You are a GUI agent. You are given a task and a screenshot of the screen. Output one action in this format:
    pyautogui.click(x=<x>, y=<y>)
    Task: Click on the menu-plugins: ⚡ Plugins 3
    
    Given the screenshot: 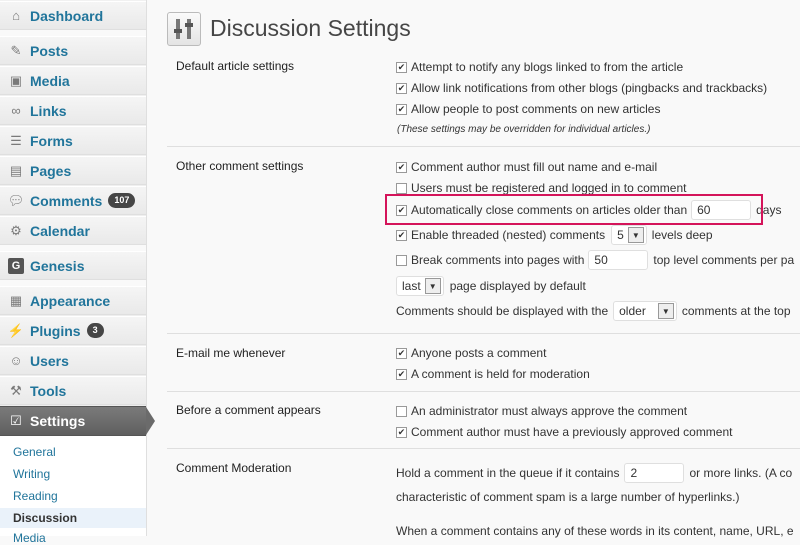 What is the action you would take?
    pyautogui.click(x=73, y=330)
    